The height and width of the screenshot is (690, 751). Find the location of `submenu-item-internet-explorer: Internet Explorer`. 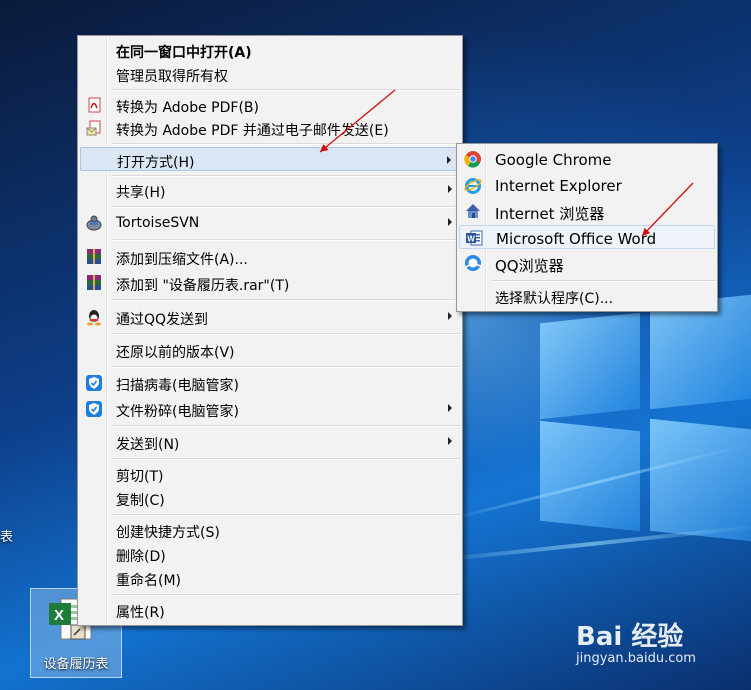

submenu-item-internet-explorer: Internet Explorer is located at coordinates (587, 185).